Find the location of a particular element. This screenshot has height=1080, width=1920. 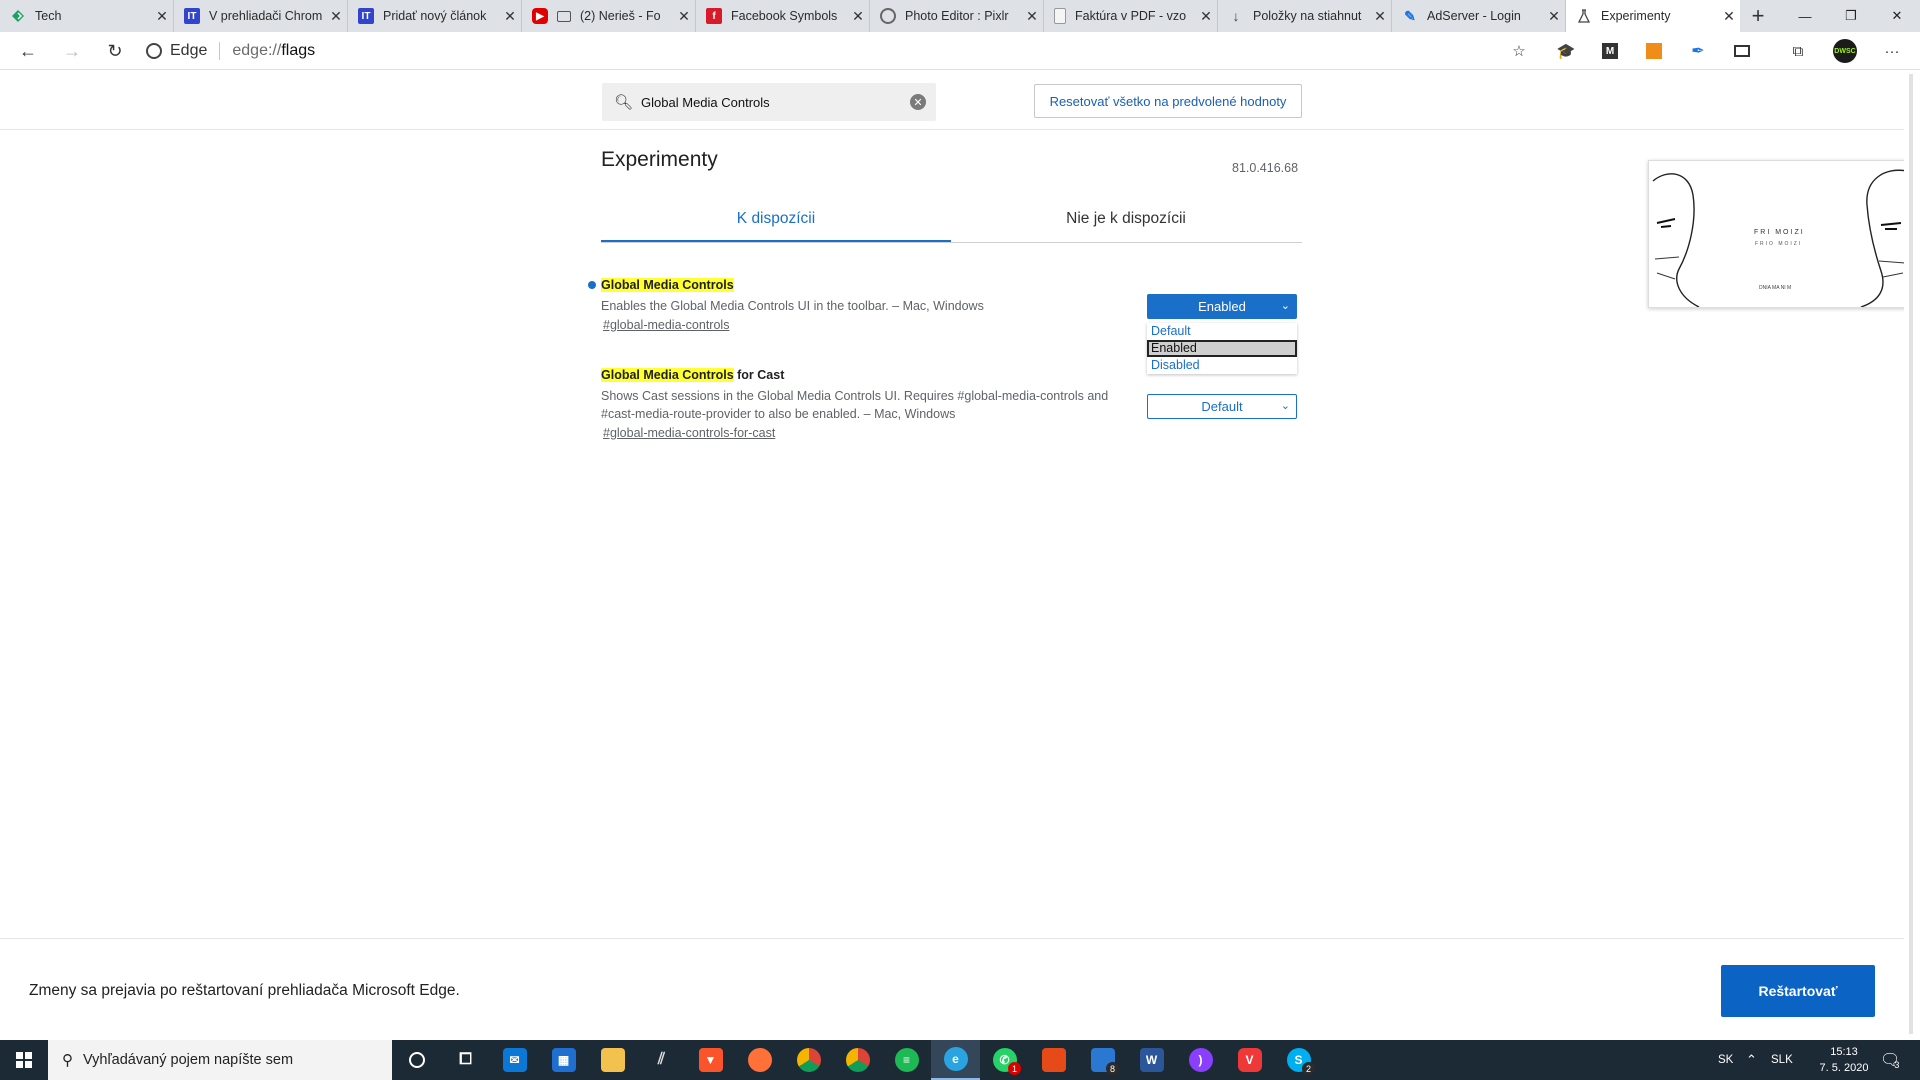

edge-icon: e is located at coordinates (955, 1059).